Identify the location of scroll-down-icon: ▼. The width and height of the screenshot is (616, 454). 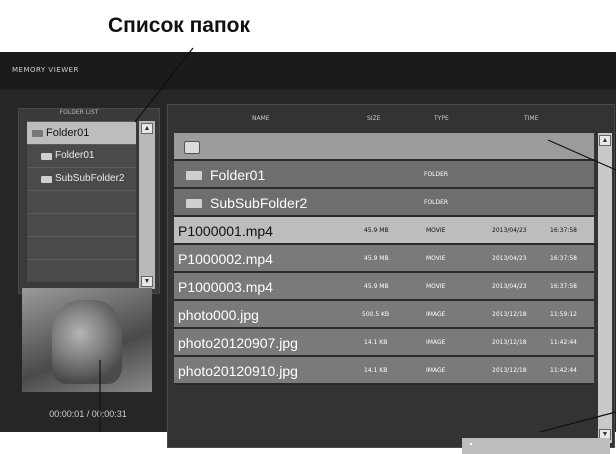
(147, 281).